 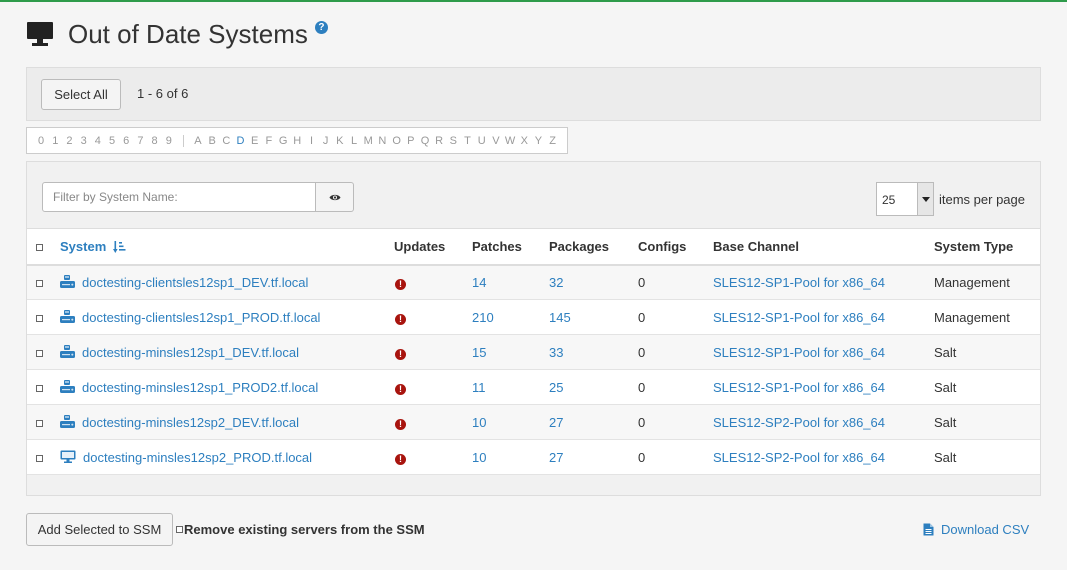 I want to click on patches-link: 15, so click(x=479, y=352).